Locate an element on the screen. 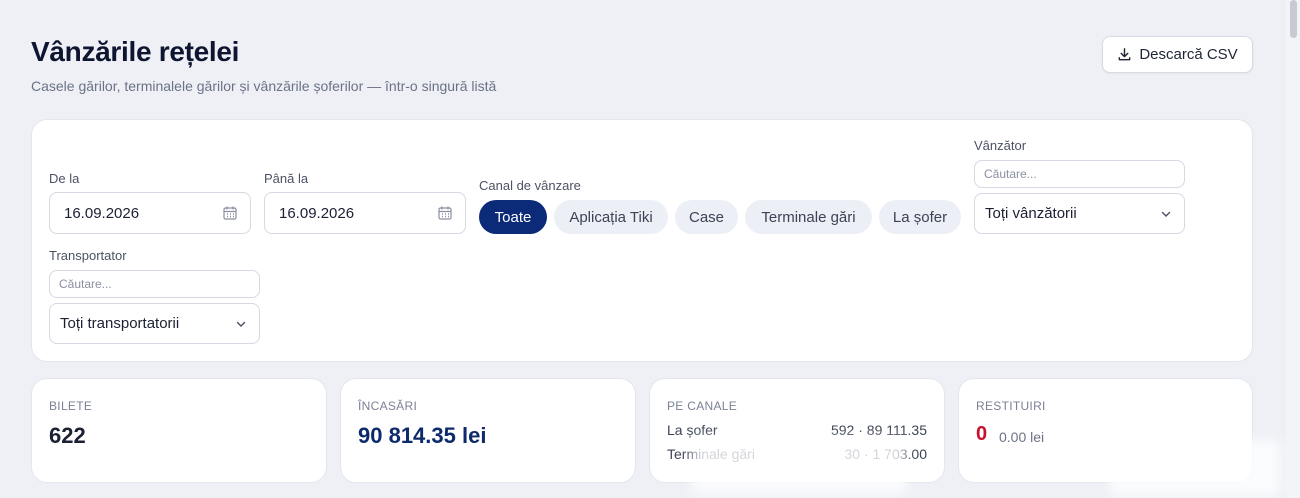 The width and height of the screenshot is (1300, 498). seller-select-value: Toți vânzătorii is located at coordinates (1031, 213).